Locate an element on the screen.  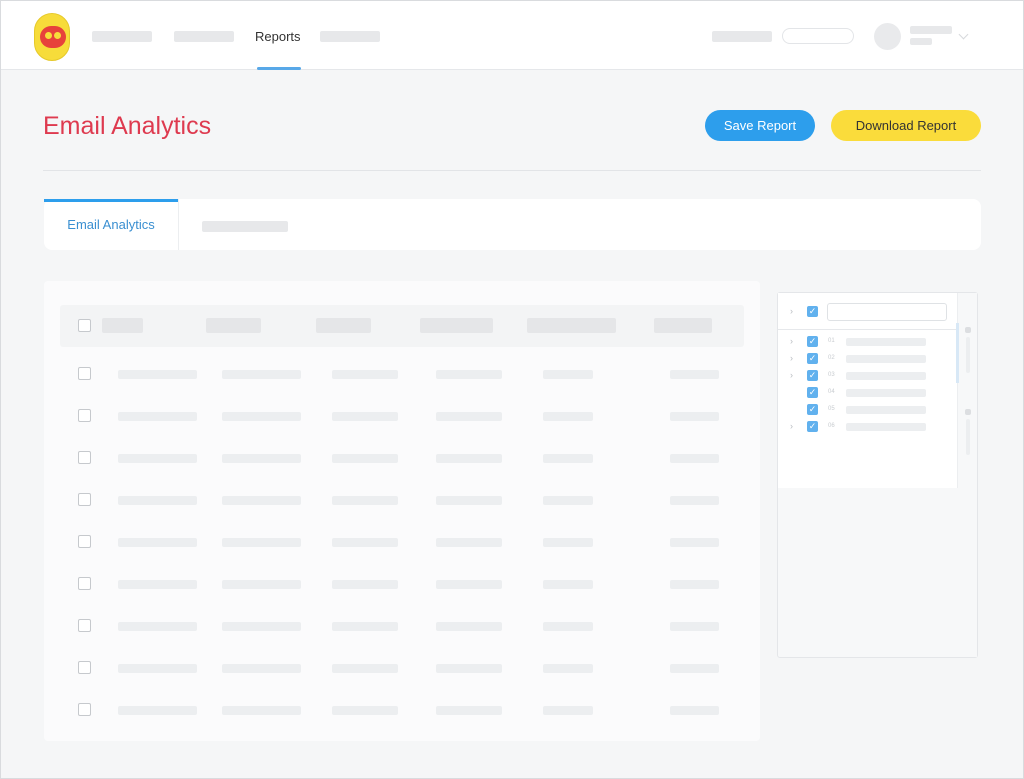
search-input is located at coordinates (818, 36).